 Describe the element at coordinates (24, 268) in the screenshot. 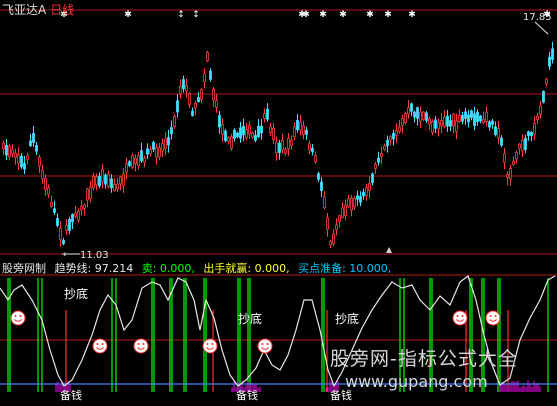

I see `indicator-name: 股旁网制` at that location.